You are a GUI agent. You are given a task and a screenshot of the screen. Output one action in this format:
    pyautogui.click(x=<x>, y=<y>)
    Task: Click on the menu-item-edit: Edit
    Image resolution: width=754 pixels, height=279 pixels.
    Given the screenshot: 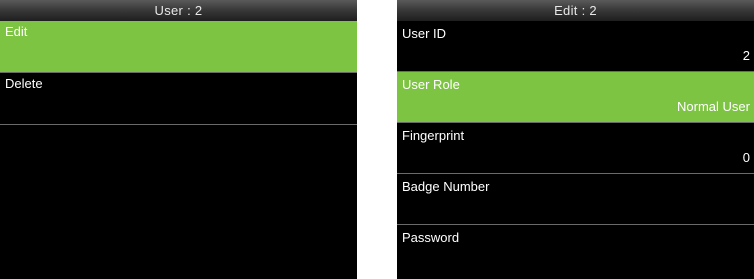 What is the action you would take?
    pyautogui.click(x=178, y=47)
    